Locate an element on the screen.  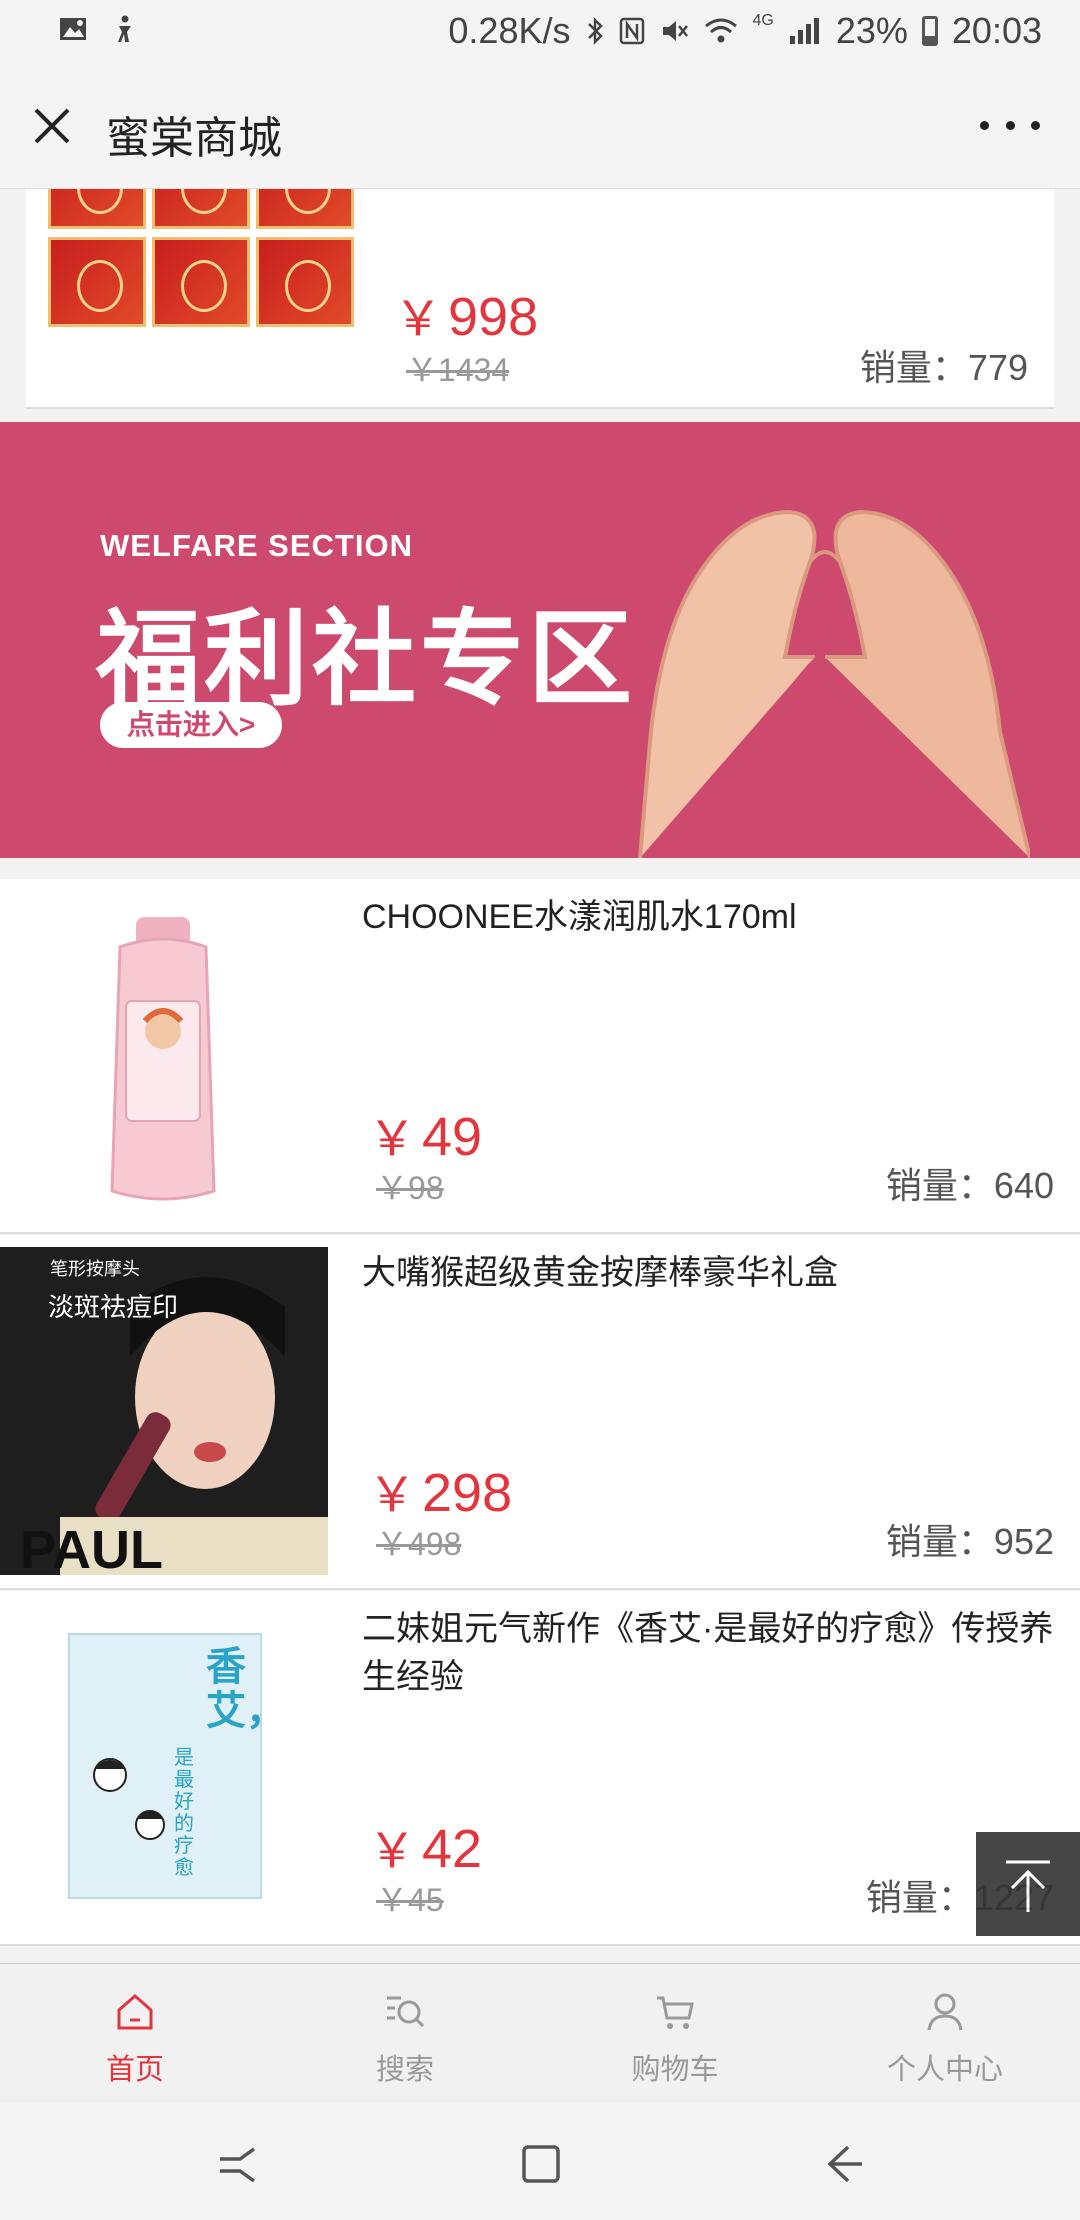
product-name: 二妹姐元气新作《香艾·是最好的疗愈》传授养生经验 is located at coordinates (712, 1653).